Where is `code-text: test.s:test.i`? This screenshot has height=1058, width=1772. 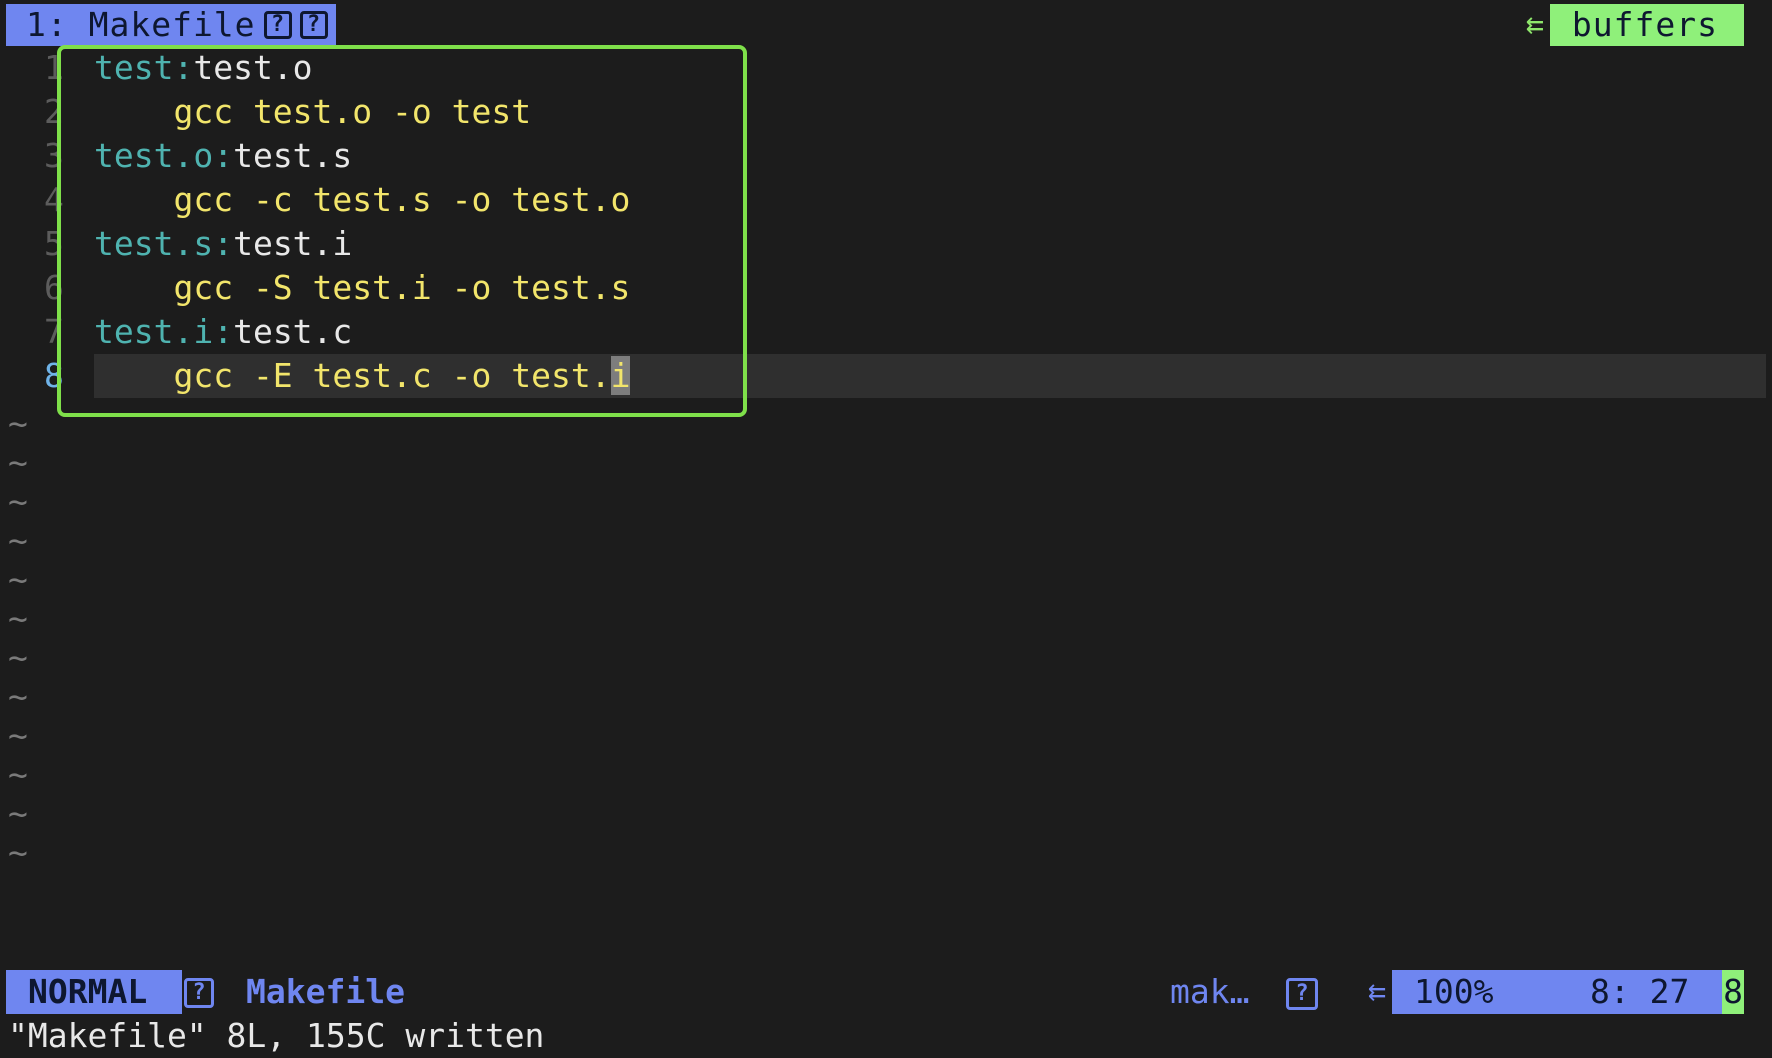 code-text: test.s:test.i is located at coordinates (223, 244).